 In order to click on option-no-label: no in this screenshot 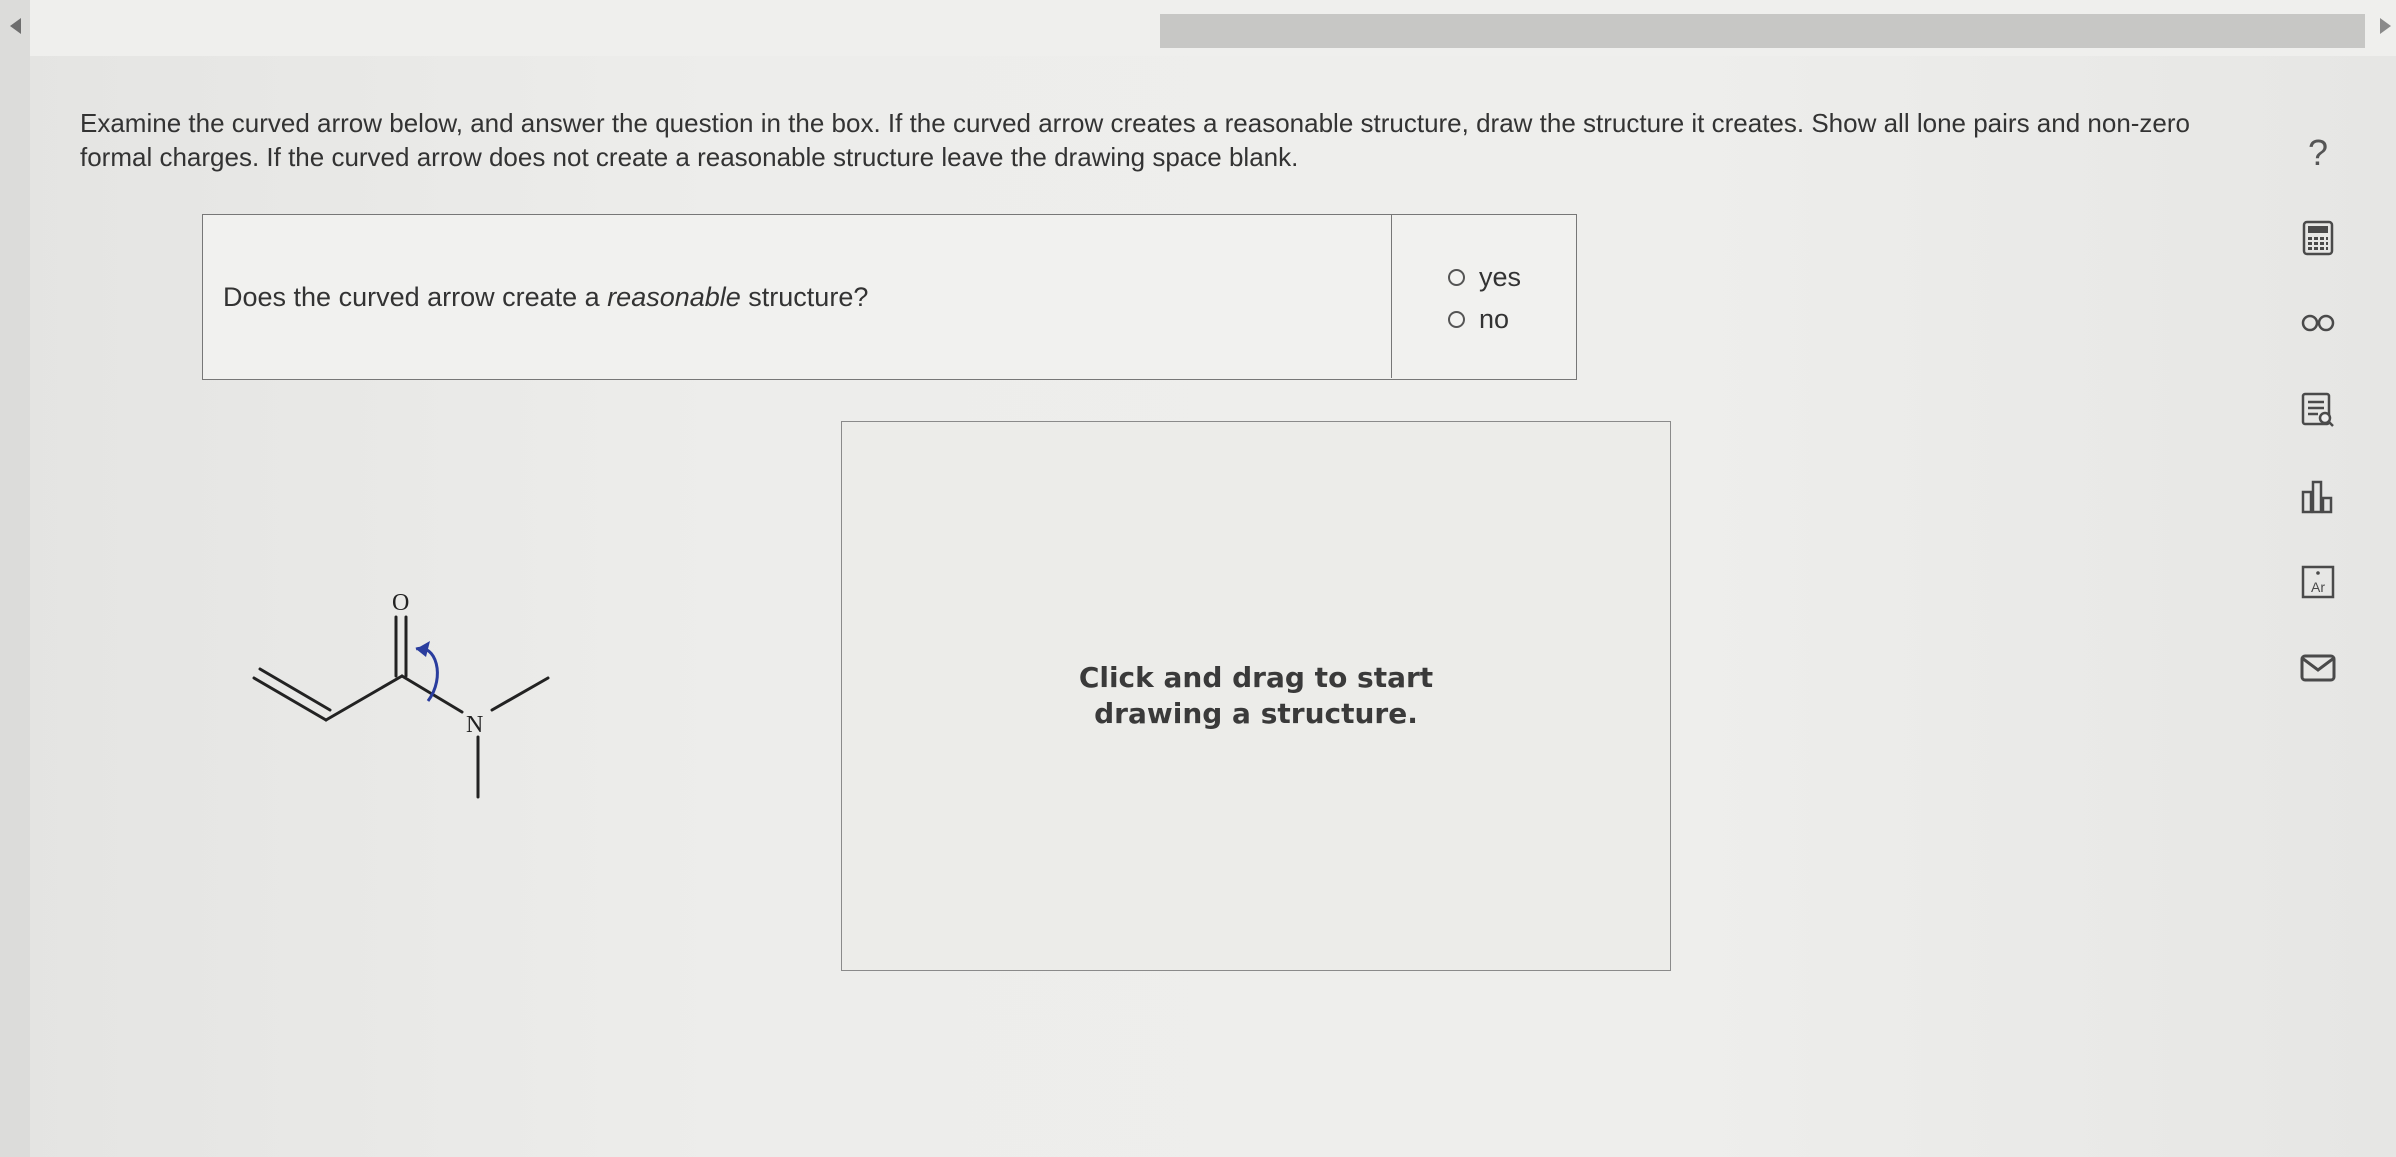, I will do `click(1494, 319)`.